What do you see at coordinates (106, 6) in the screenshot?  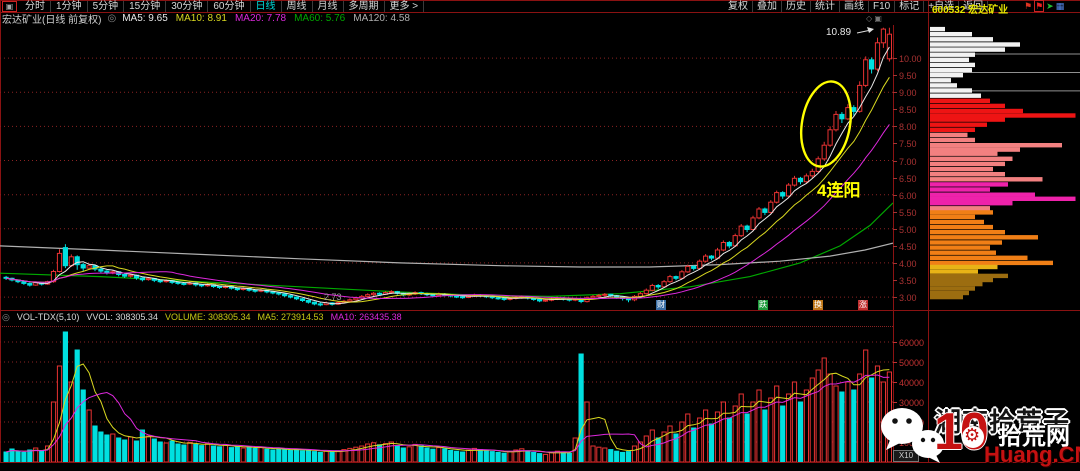 I see `period-tab-2: 5分钟` at bounding box center [106, 6].